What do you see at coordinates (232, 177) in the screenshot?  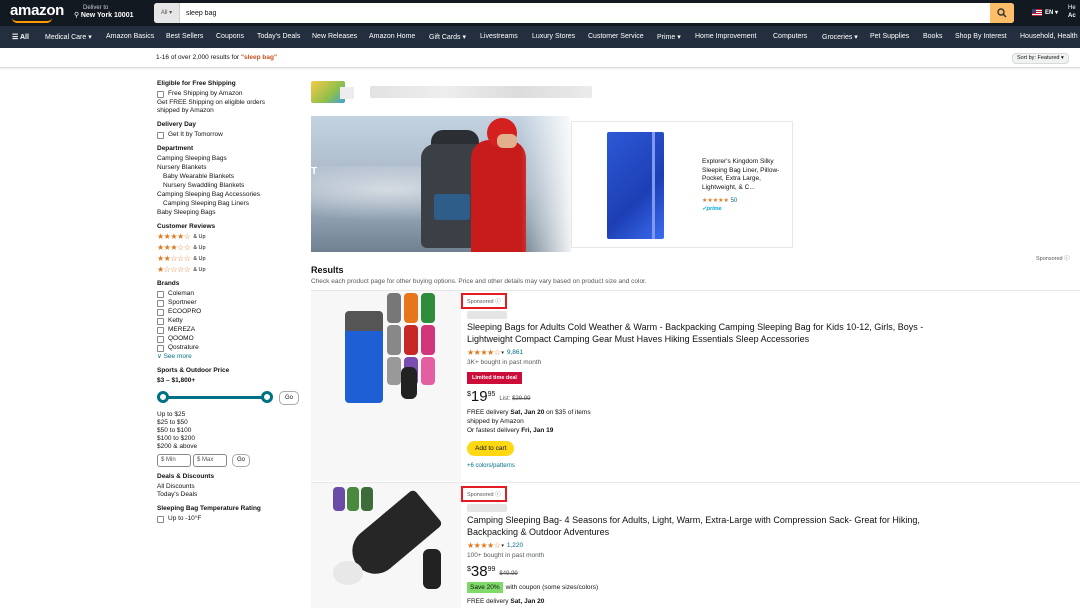 I see `department-link: Baby Wearable Blankets` at bounding box center [232, 177].